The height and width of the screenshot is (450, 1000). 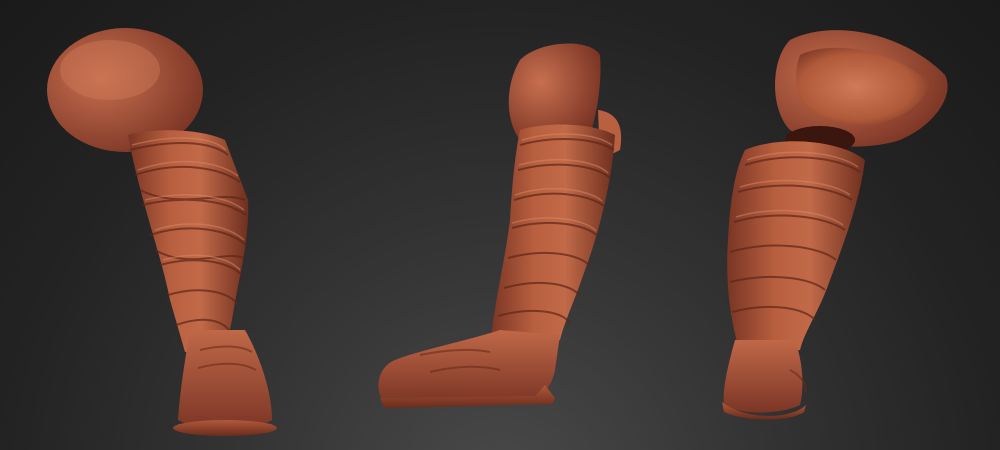 I want to click on boot-sole, so click(x=225, y=428).